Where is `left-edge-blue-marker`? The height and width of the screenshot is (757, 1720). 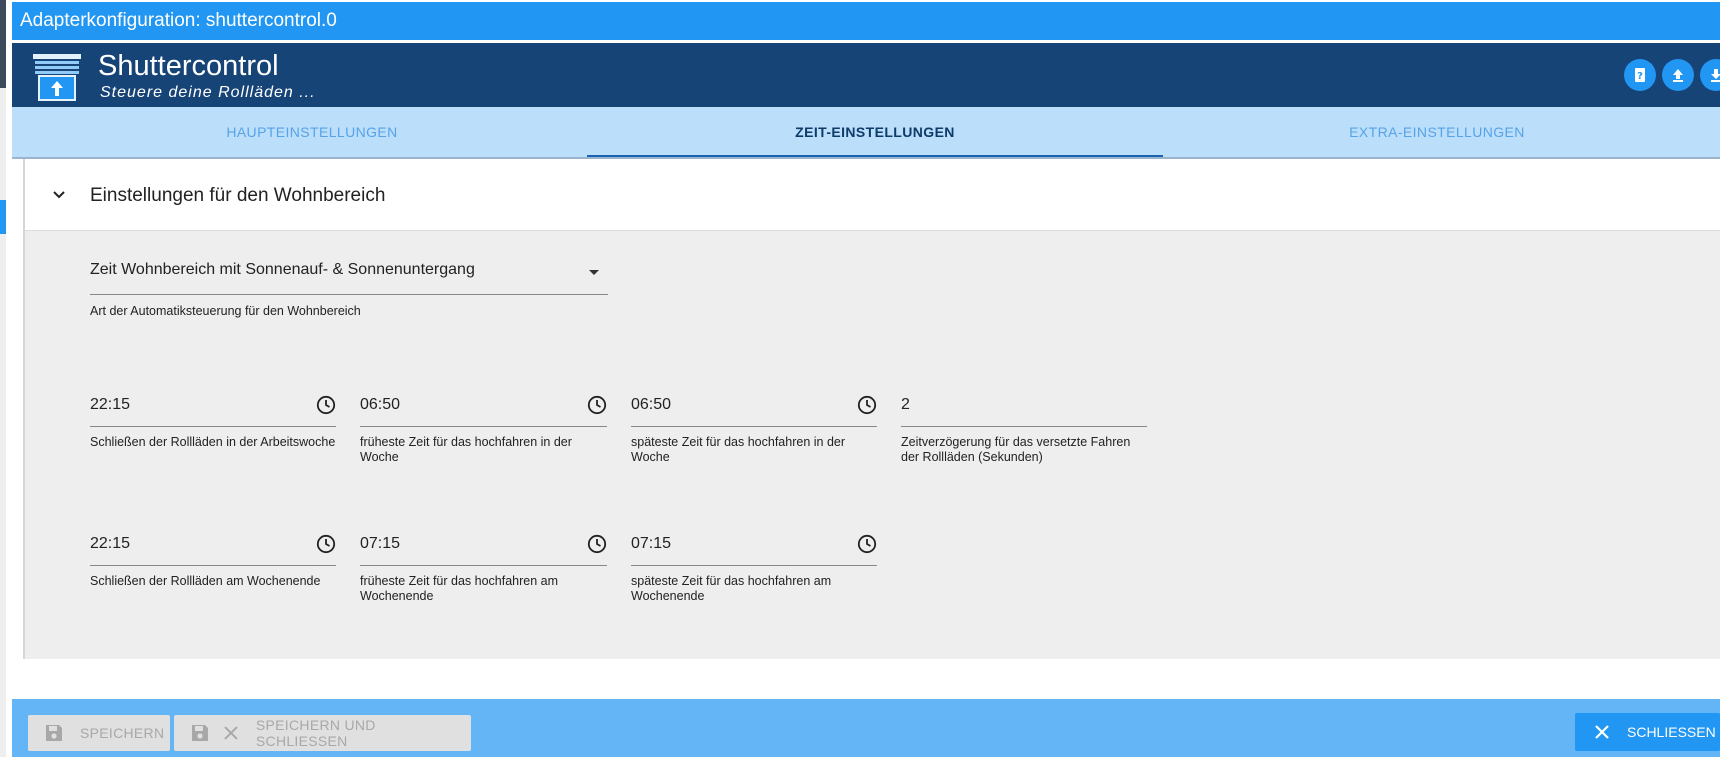
left-edge-blue-marker is located at coordinates (3, 217).